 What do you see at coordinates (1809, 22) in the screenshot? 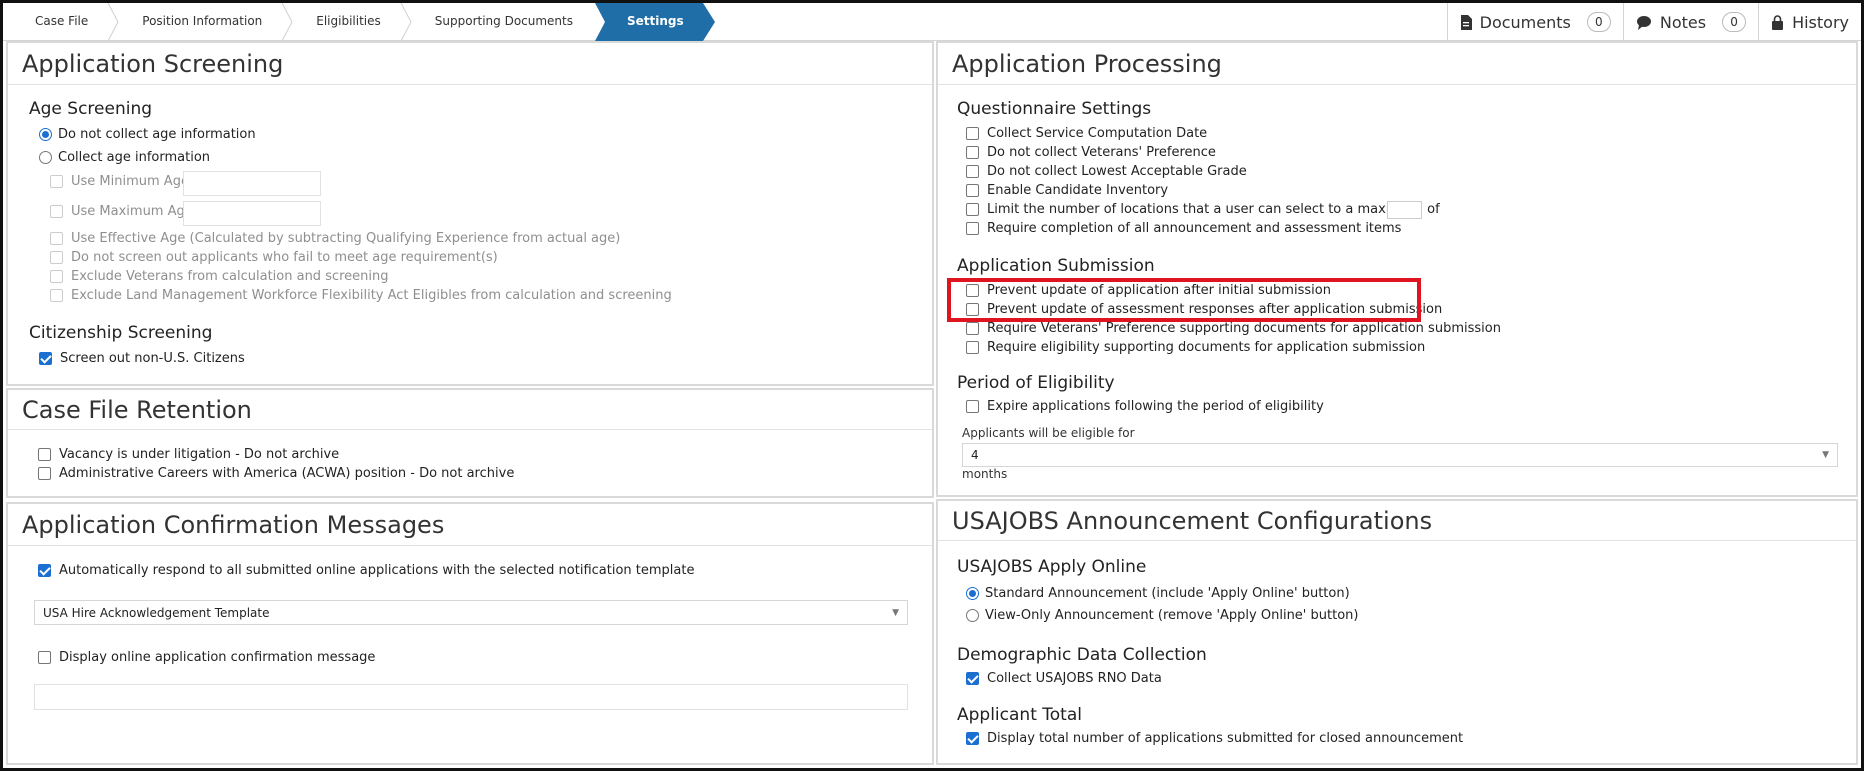
I see `history-link: History` at bounding box center [1809, 22].